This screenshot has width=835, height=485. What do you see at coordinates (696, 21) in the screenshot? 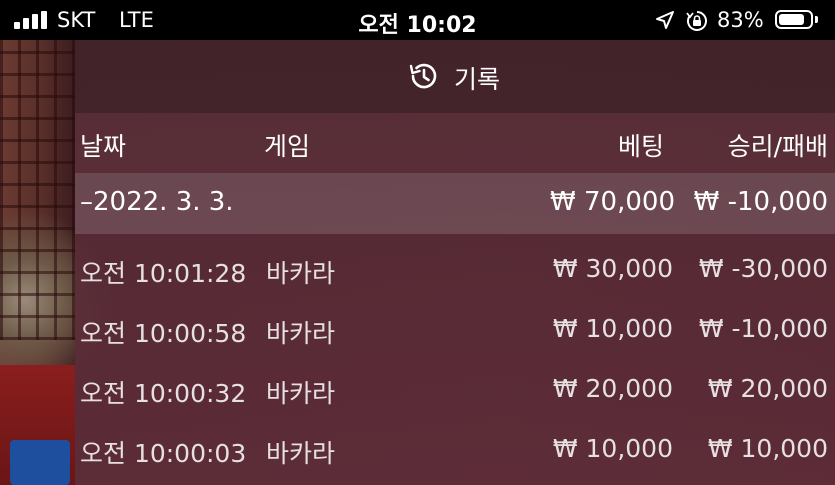
I see `rotation-lock-icon` at bounding box center [696, 21].